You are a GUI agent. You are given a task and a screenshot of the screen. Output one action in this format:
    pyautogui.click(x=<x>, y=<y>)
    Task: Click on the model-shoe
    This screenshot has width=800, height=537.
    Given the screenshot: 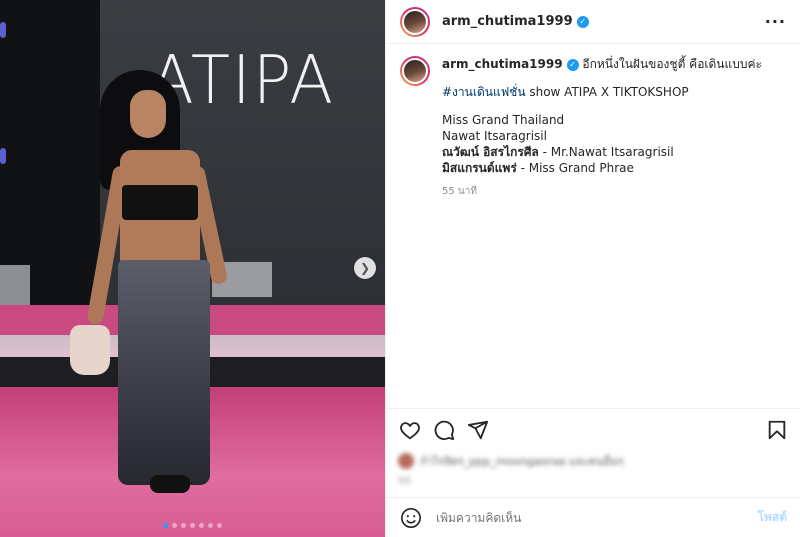 What is the action you would take?
    pyautogui.click(x=170, y=484)
    